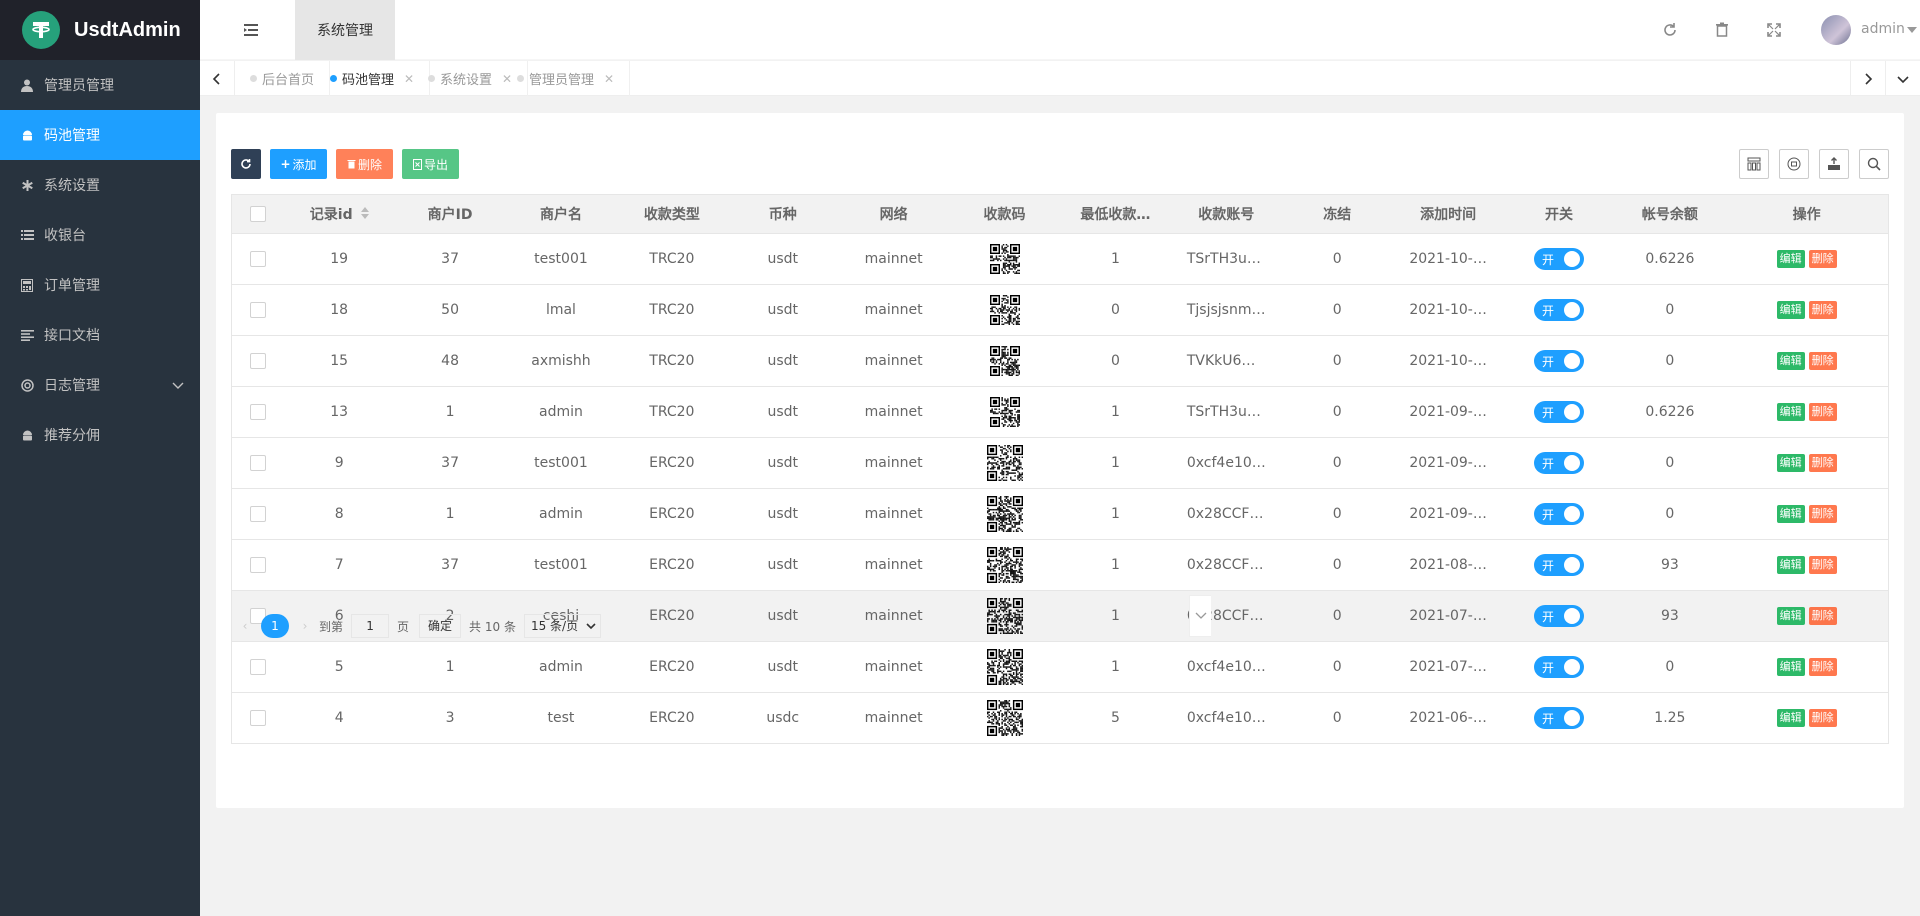 Image resolution: width=1920 pixels, height=916 pixels. Describe the element at coordinates (364, 164) in the screenshot. I see `delete-button: 删除` at that location.